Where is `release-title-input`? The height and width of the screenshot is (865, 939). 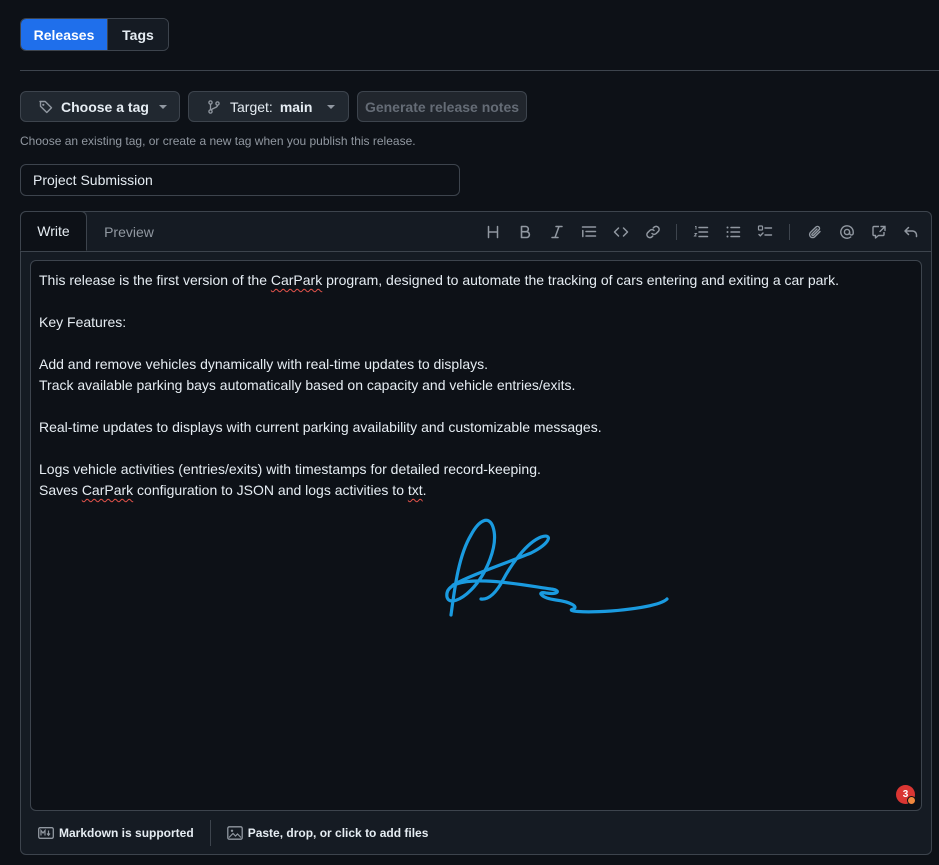 release-title-input is located at coordinates (240, 180).